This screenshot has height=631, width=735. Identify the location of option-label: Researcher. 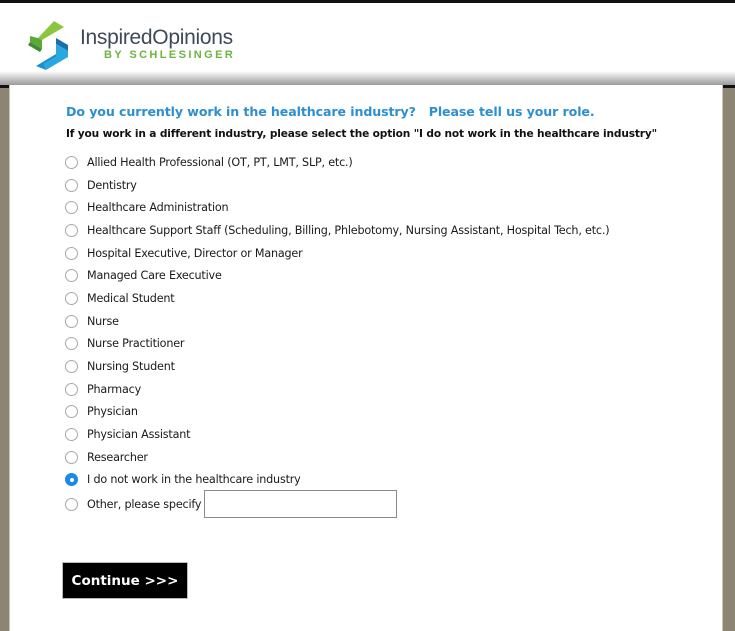
(117, 457).